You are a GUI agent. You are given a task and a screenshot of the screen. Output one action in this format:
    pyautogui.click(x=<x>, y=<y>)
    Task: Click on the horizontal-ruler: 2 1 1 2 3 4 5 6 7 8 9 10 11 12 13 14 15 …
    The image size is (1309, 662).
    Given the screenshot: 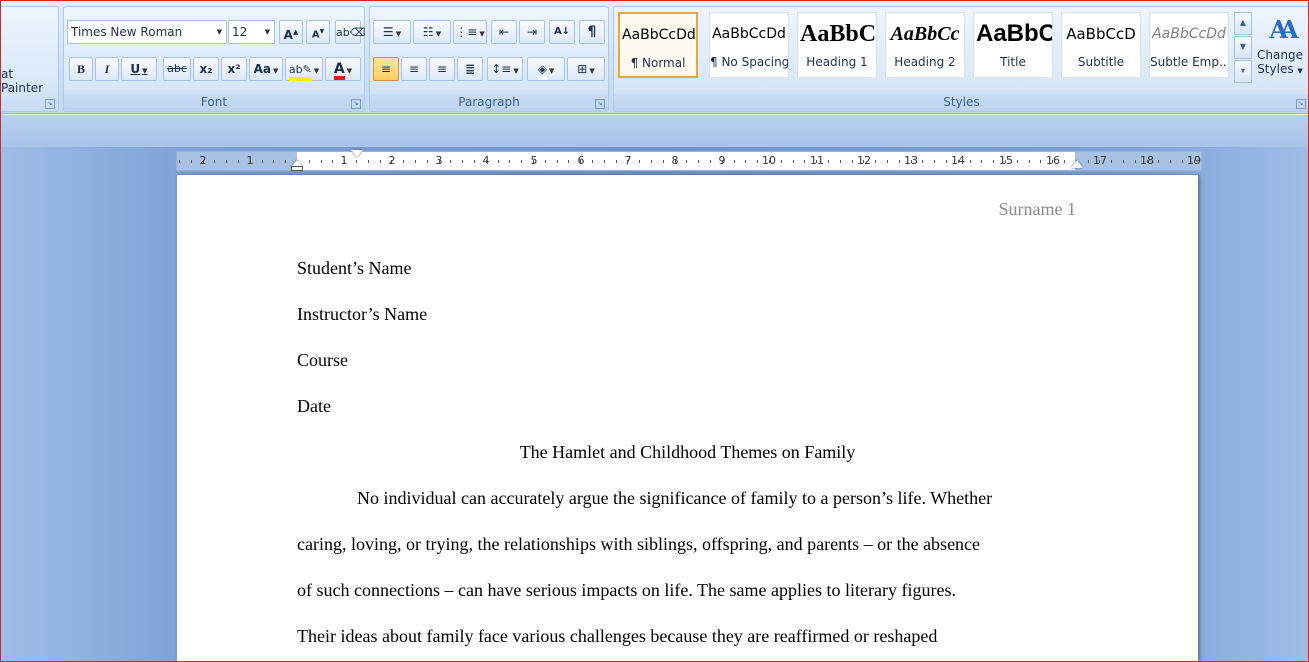 What is the action you would take?
    pyautogui.click(x=689, y=160)
    